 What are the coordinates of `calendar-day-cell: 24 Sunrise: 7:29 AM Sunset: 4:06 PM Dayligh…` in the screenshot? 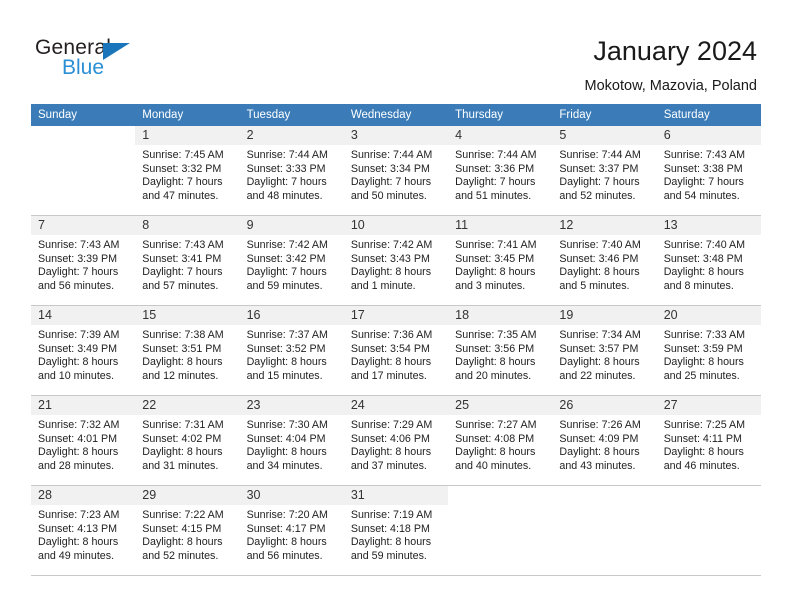 It's located at (396, 440).